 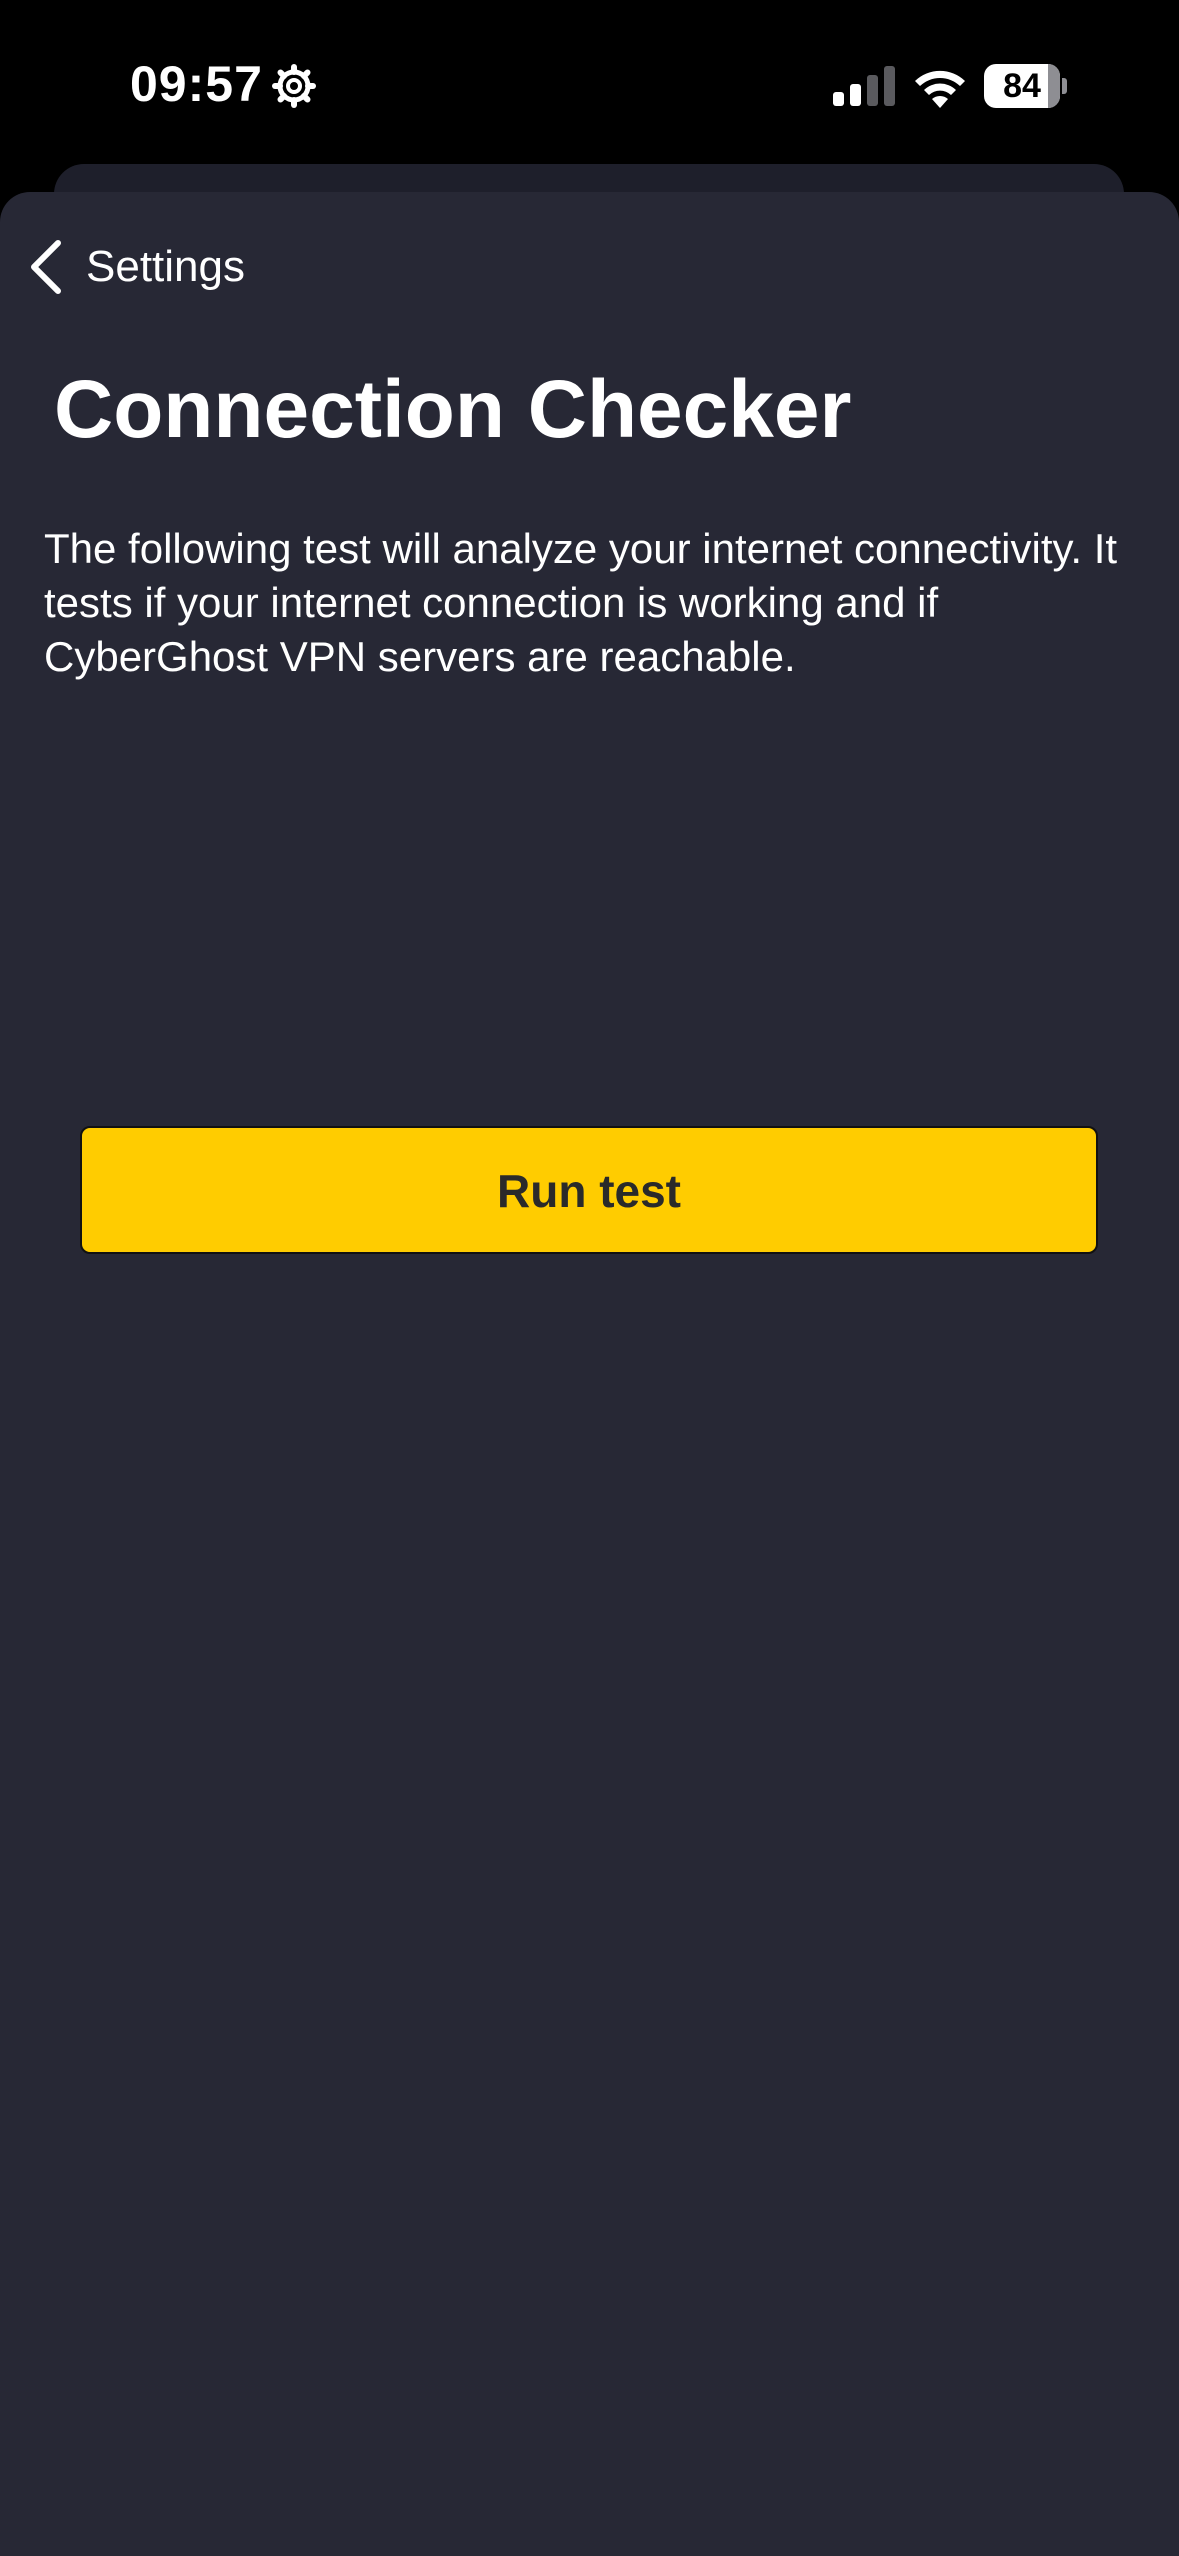 What do you see at coordinates (940, 89) in the screenshot?
I see `wifi-icon` at bounding box center [940, 89].